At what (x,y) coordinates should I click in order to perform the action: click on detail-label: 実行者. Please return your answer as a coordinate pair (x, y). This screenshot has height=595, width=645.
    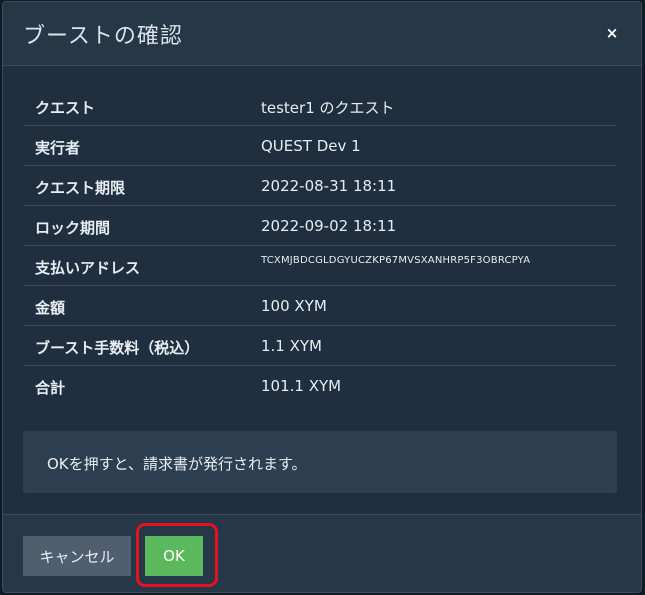
    Looking at the image, I should click on (58, 148).